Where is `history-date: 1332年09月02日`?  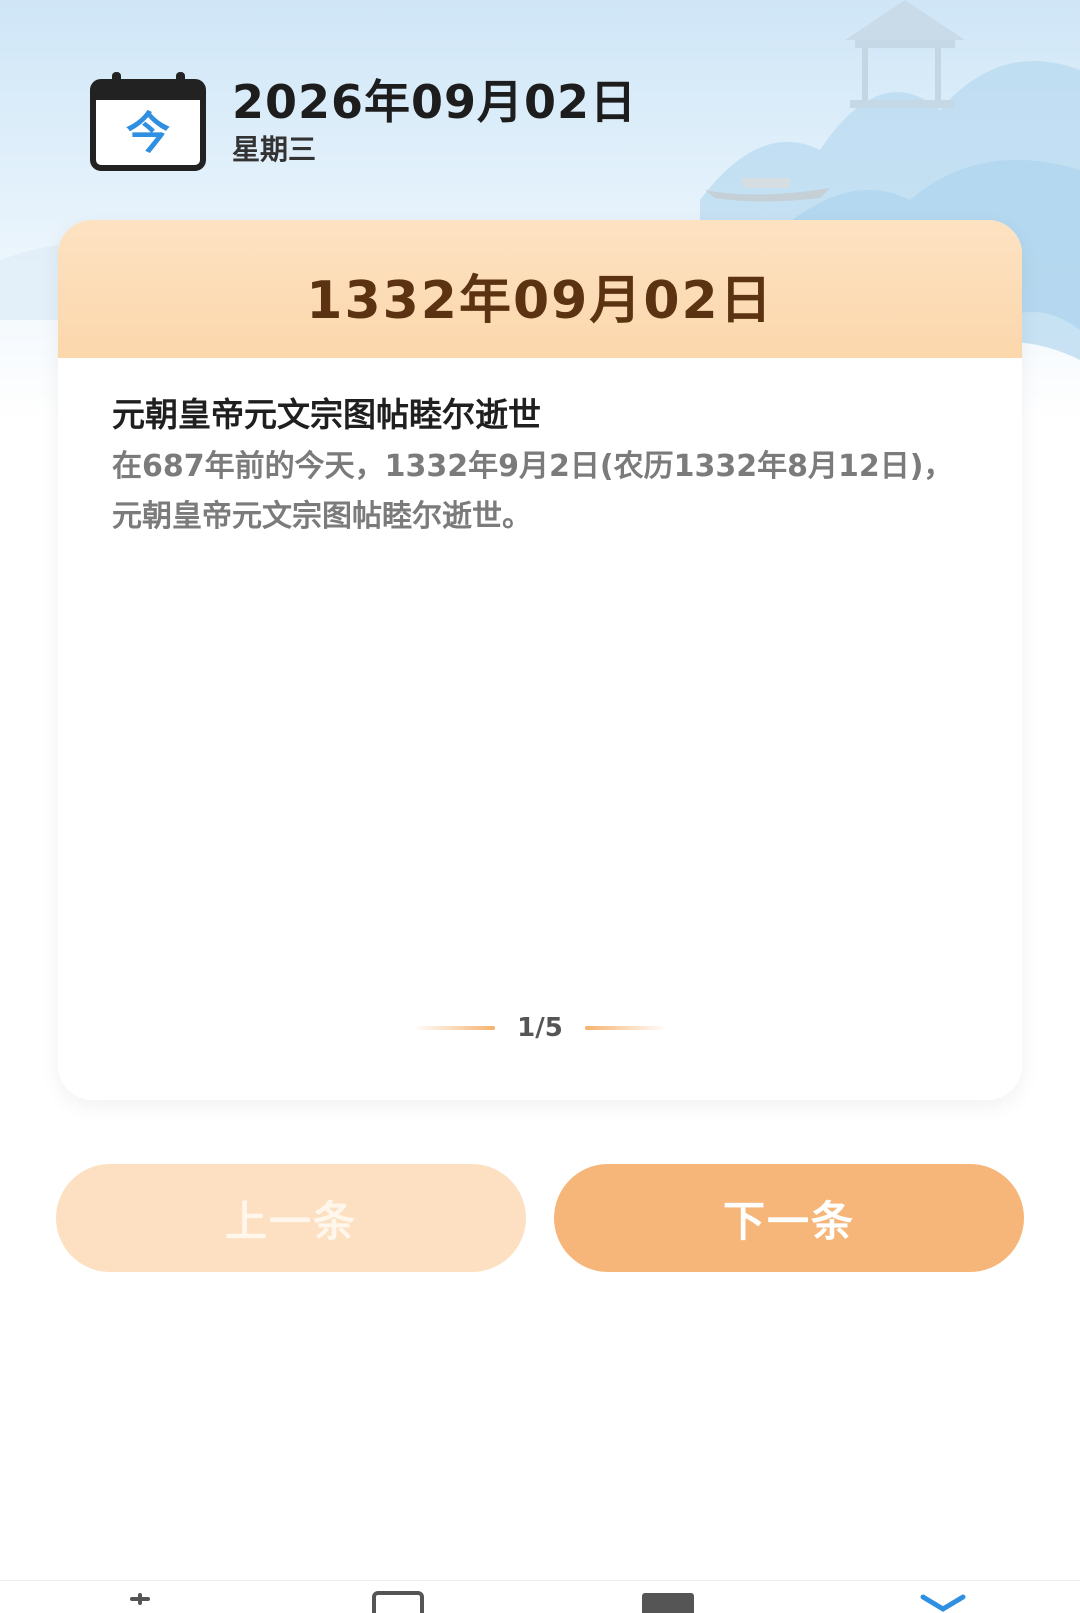 history-date: 1332年09月02日 is located at coordinates (540, 301).